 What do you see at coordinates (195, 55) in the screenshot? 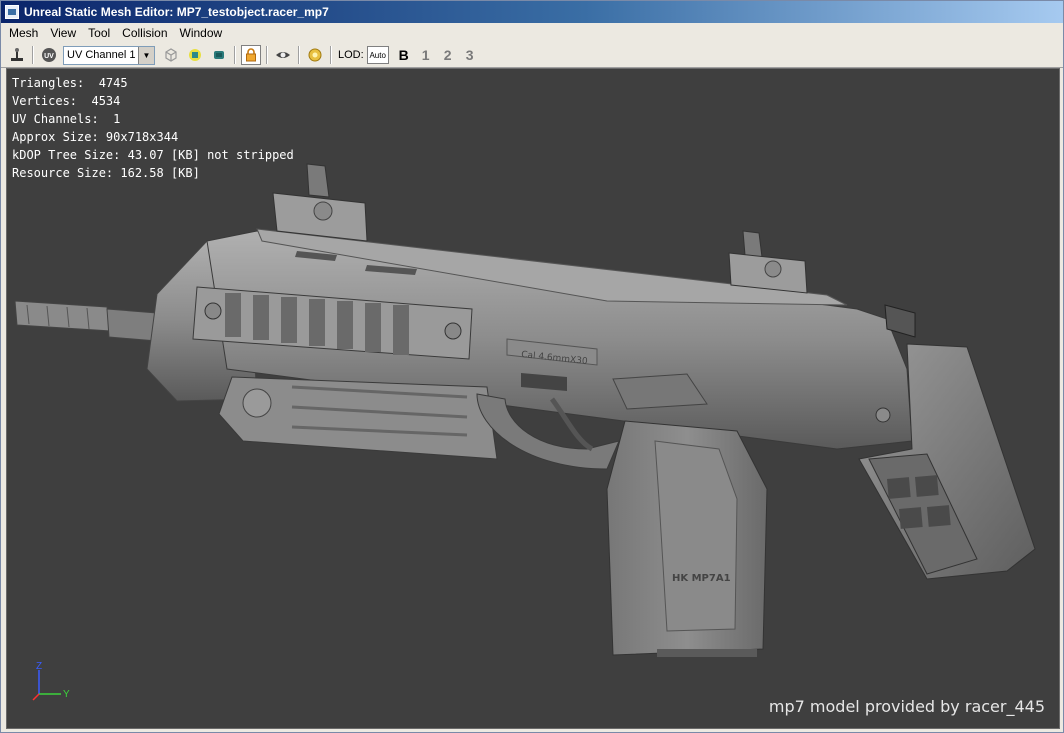
I see `collision-icon` at bounding box center [195, 55].